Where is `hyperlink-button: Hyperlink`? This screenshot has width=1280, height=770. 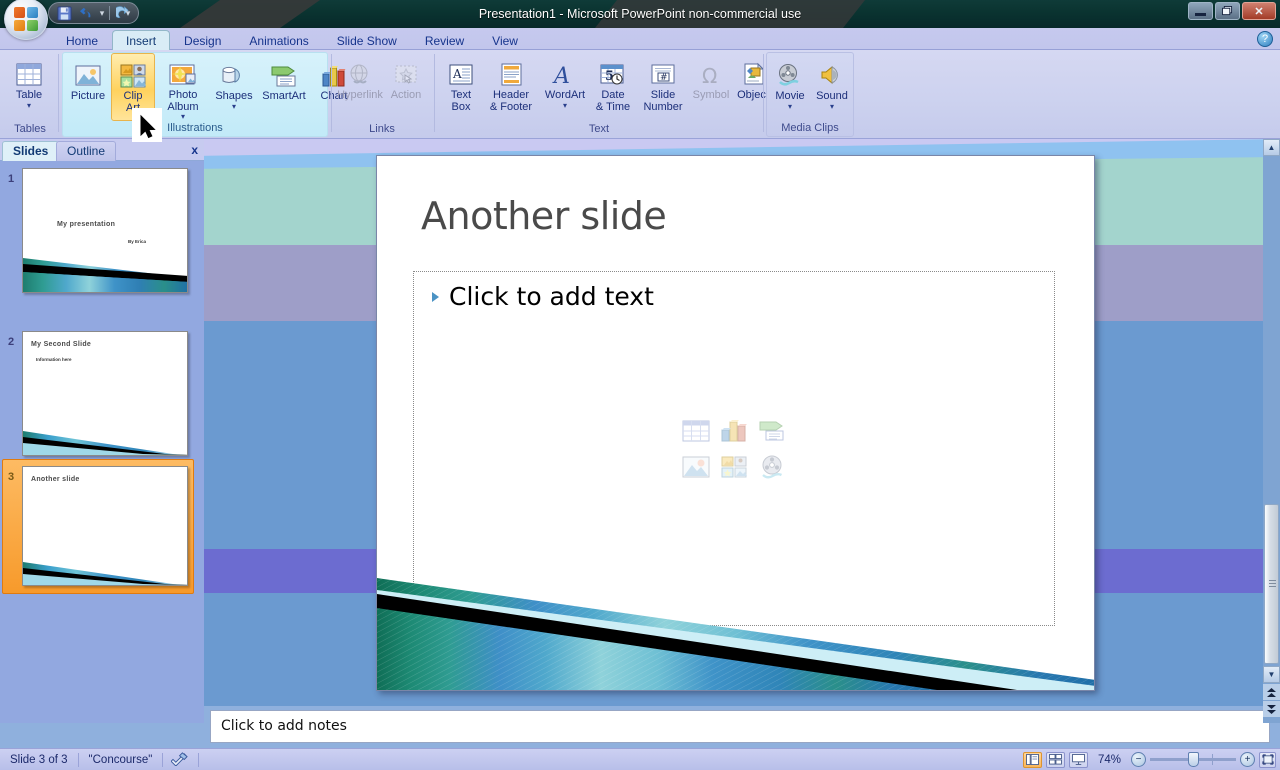
hyperlink-button: Hyperlink is located at coordinates (360, 86).